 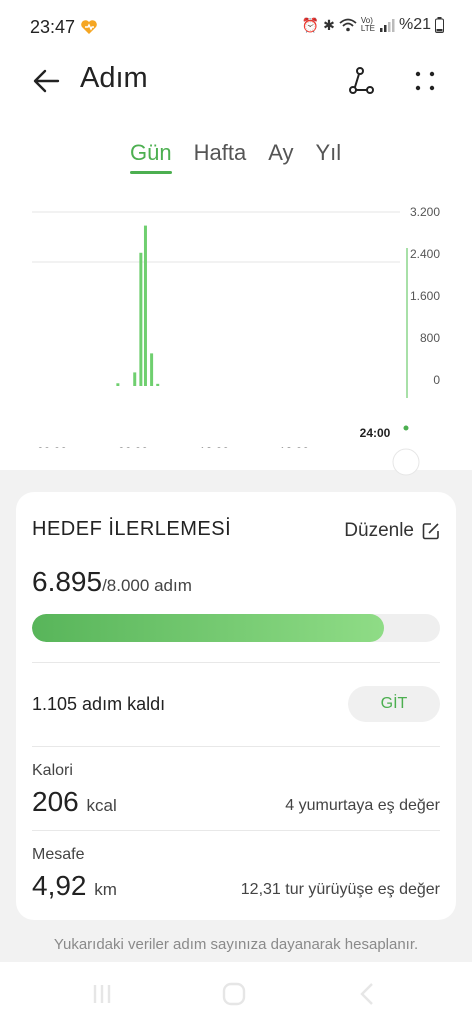 What do you see at coordinates (220, 153) in the screenshot?
I see `tab-week: Hafta` at bounding box center [220, 153].